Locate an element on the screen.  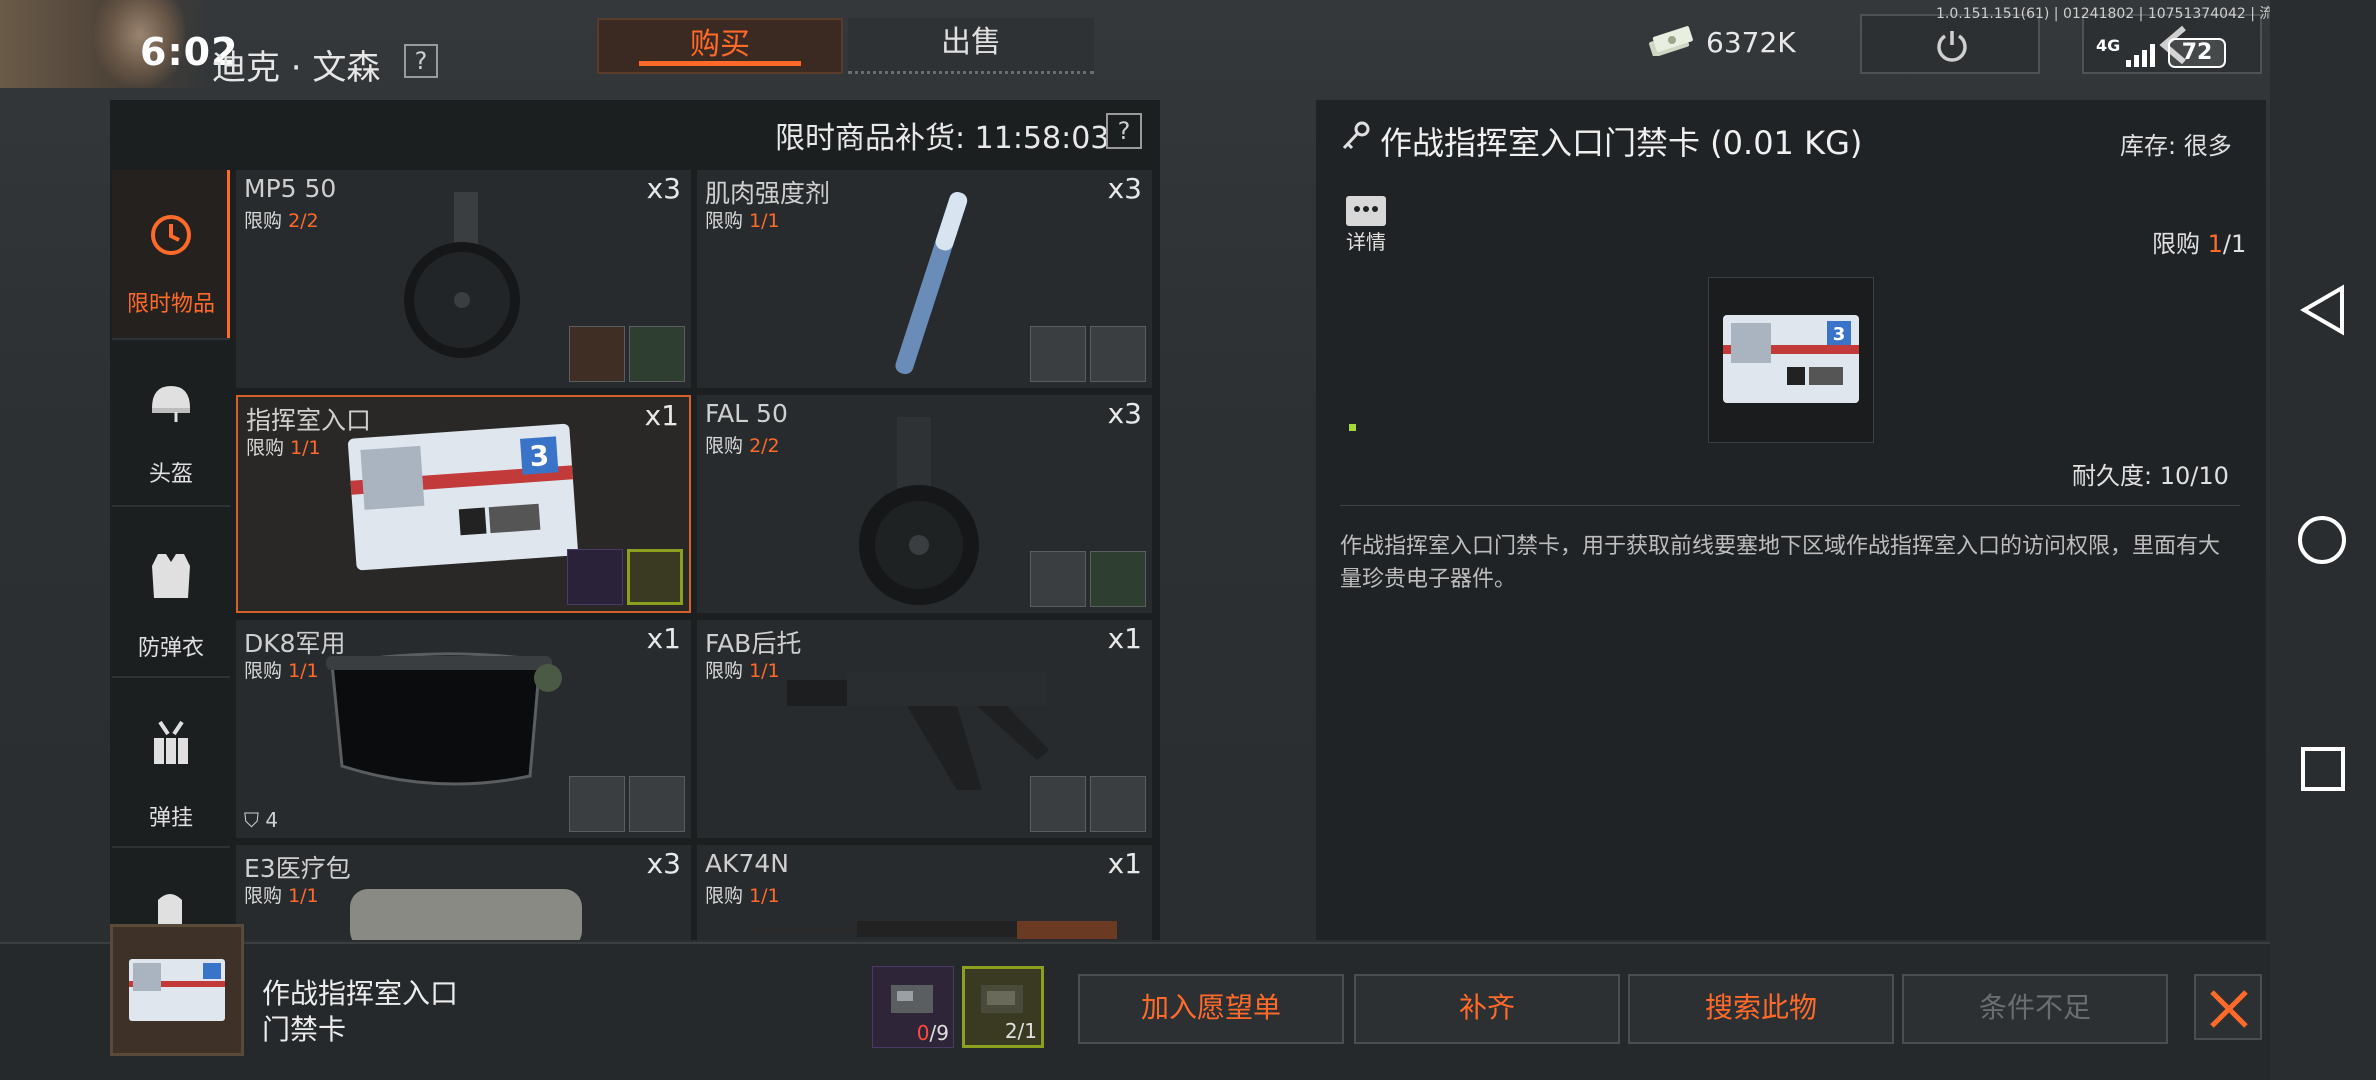
helmet-icon is located at coordinates (171, 404).